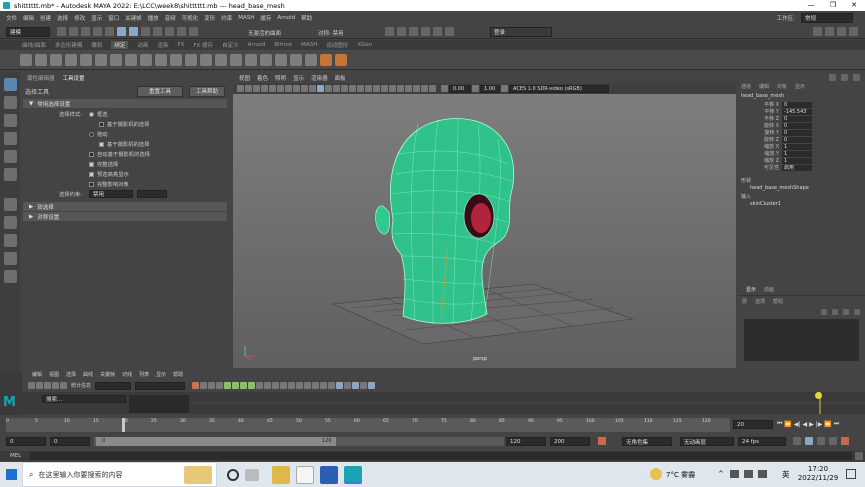 This screenshot has width=865, height=487. Describe the element at coordinates (818, 474) in the screenshot. I see `taskbar-clock: 17:20 2022/11/29` at that location.